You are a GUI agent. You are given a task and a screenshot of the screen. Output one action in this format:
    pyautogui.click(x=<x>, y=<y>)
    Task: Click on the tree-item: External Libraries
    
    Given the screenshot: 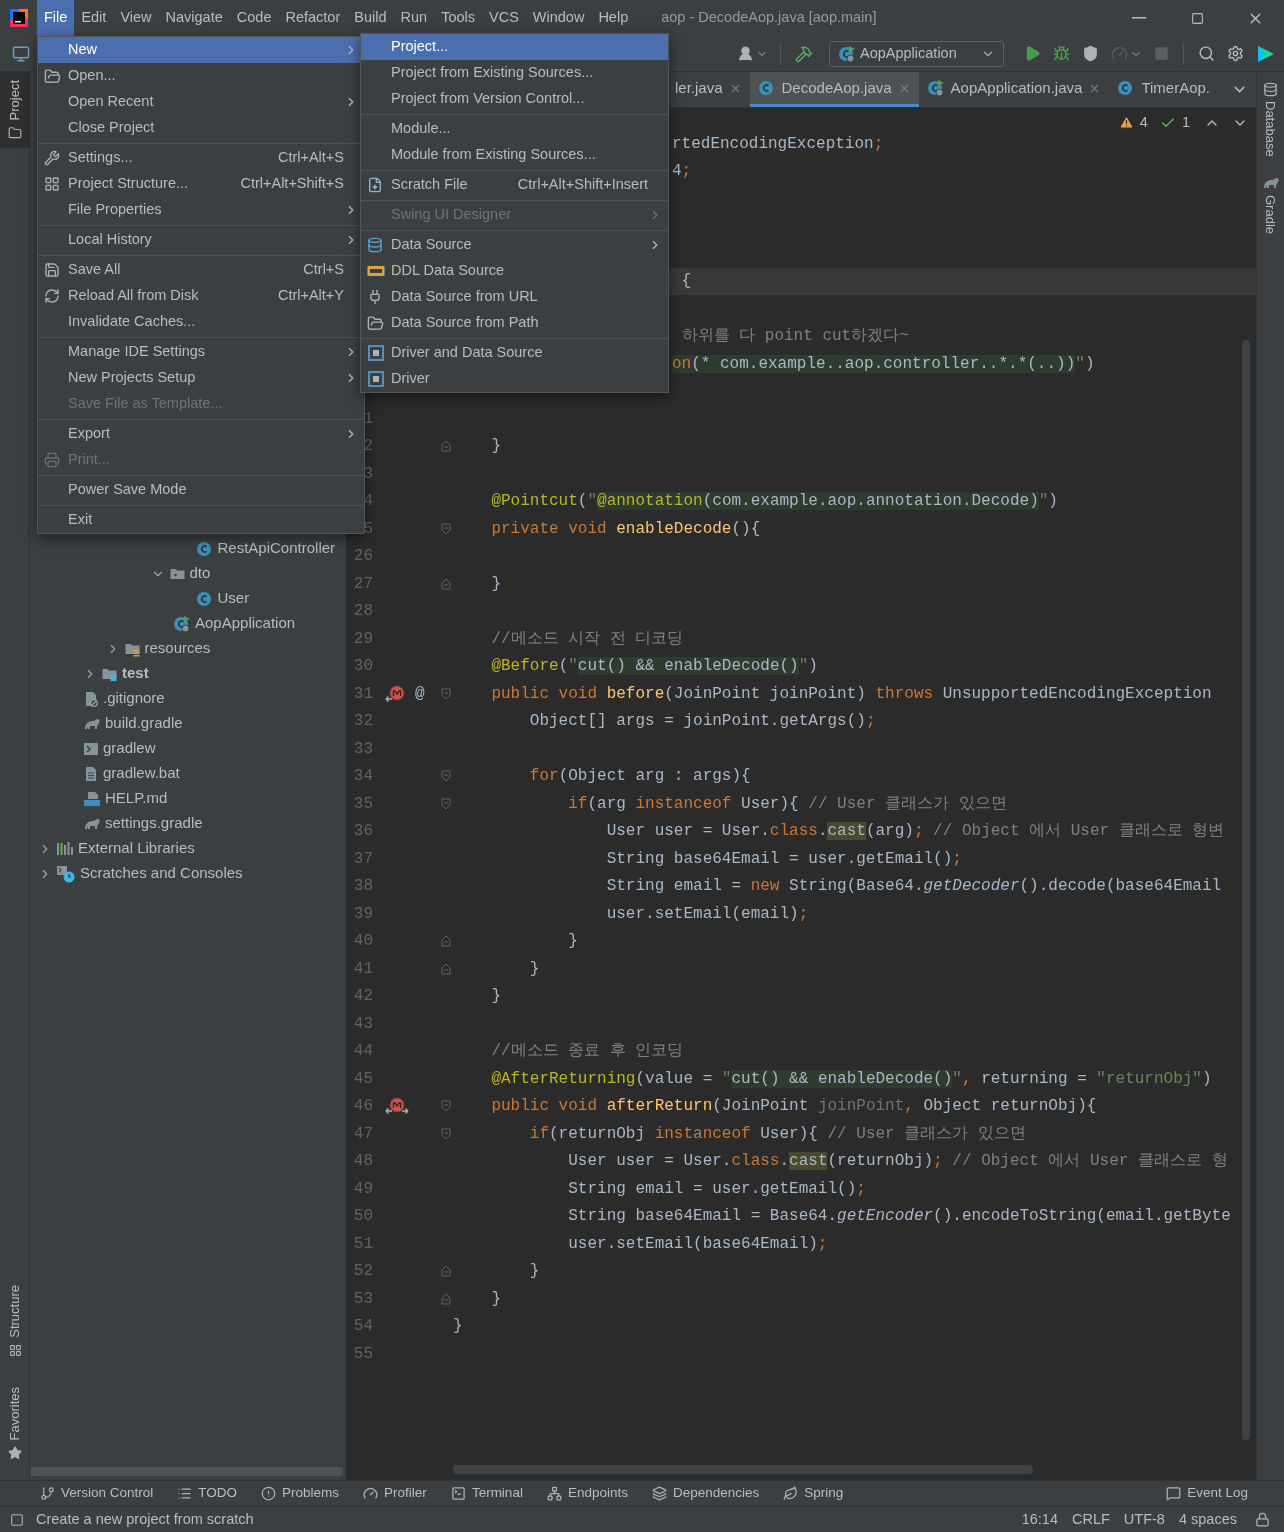 What is the action you would take?
    pyautogui.click(x=188, y=848)
    